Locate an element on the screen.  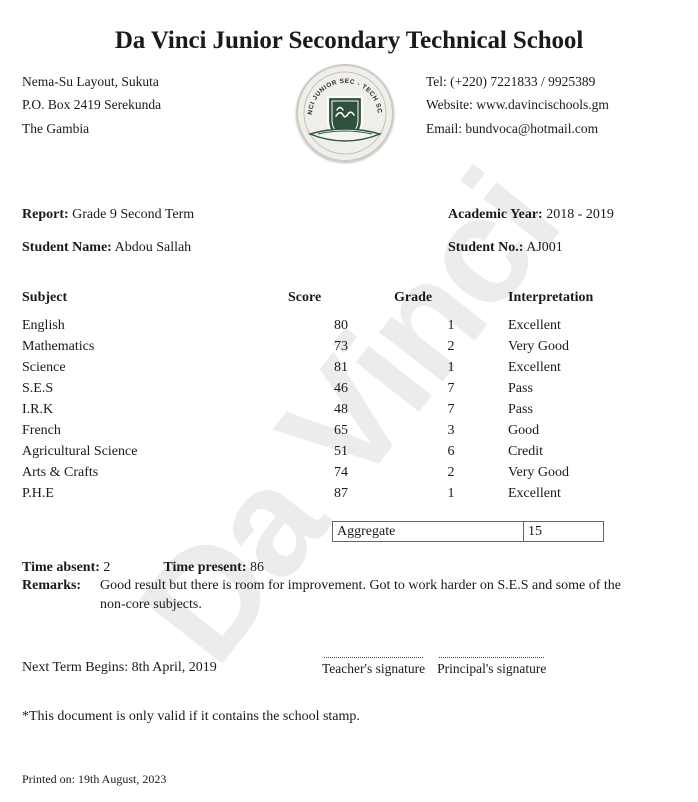
contact-website: Website: www.davincischools.gm is located at coordinates (517, 105).